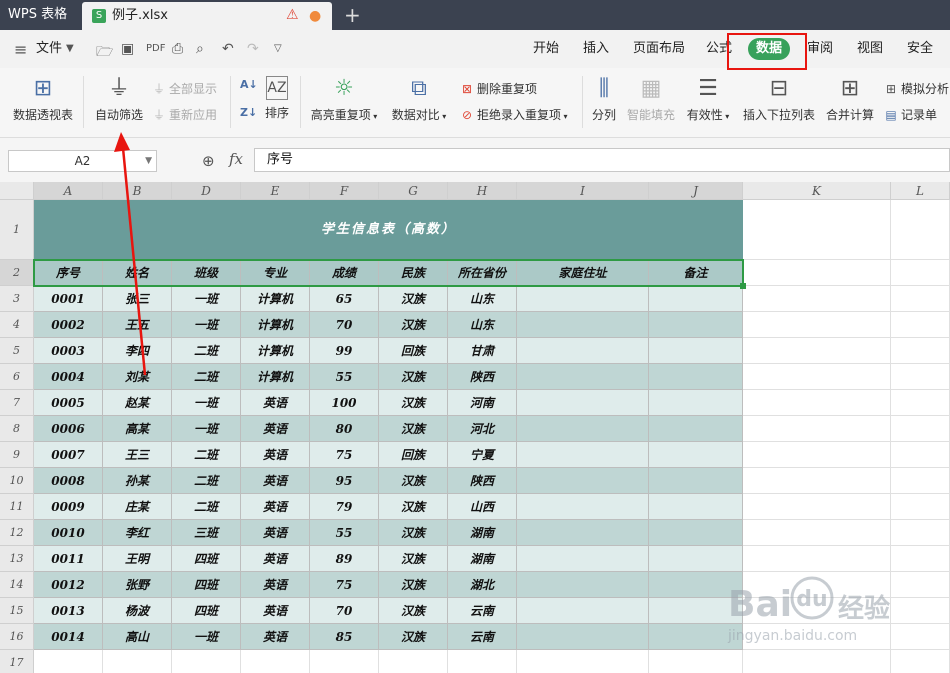  Describe the element at coordinates (137, 481) in the screenshot. I see `table-cell: 孙某` at that location.